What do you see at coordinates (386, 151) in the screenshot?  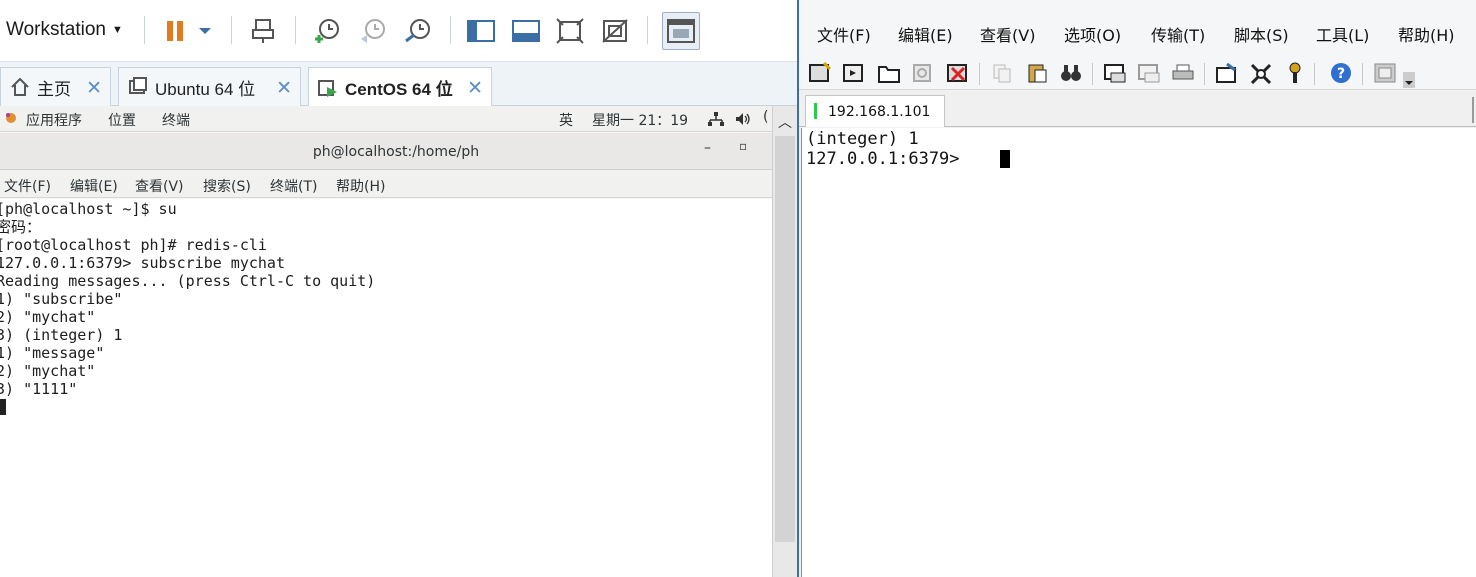 I see `terminal-titlebar: ph@localhost:/home/ph – ▫` at bounding box center [386, 151].